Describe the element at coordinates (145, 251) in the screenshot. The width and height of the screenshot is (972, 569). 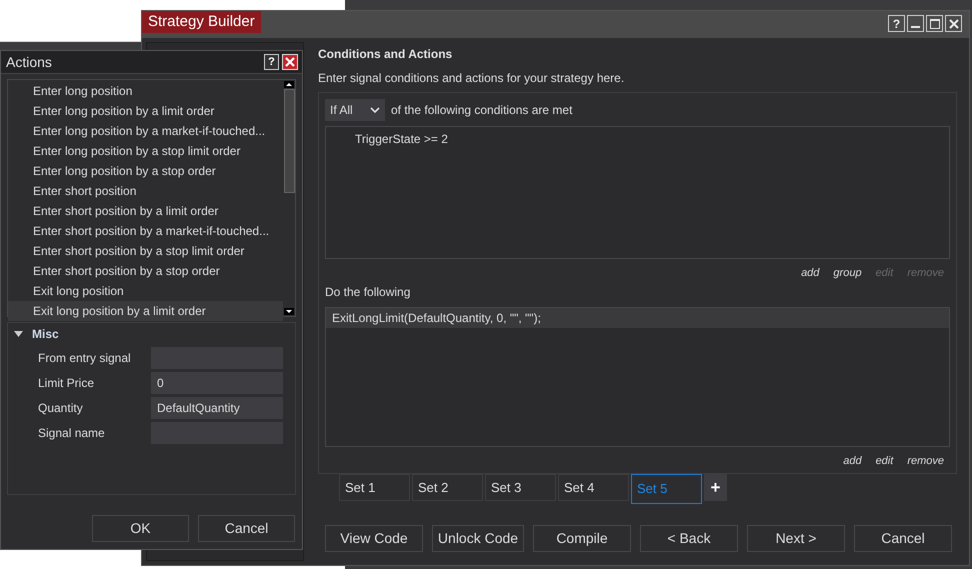
I see `action-item: Enter short position by a stop limit order` at that location.